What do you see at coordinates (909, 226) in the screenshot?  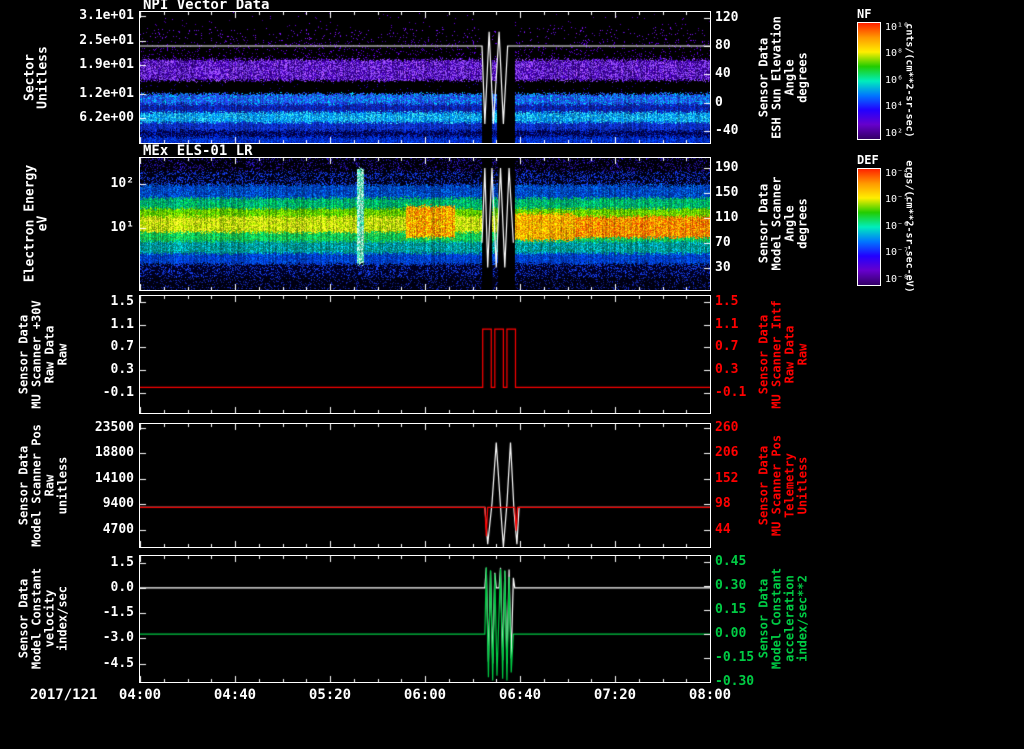 I see `colorbar-unit: ergs/(cm**2-sr-sec-eV)` at bounding box center [909, 226].